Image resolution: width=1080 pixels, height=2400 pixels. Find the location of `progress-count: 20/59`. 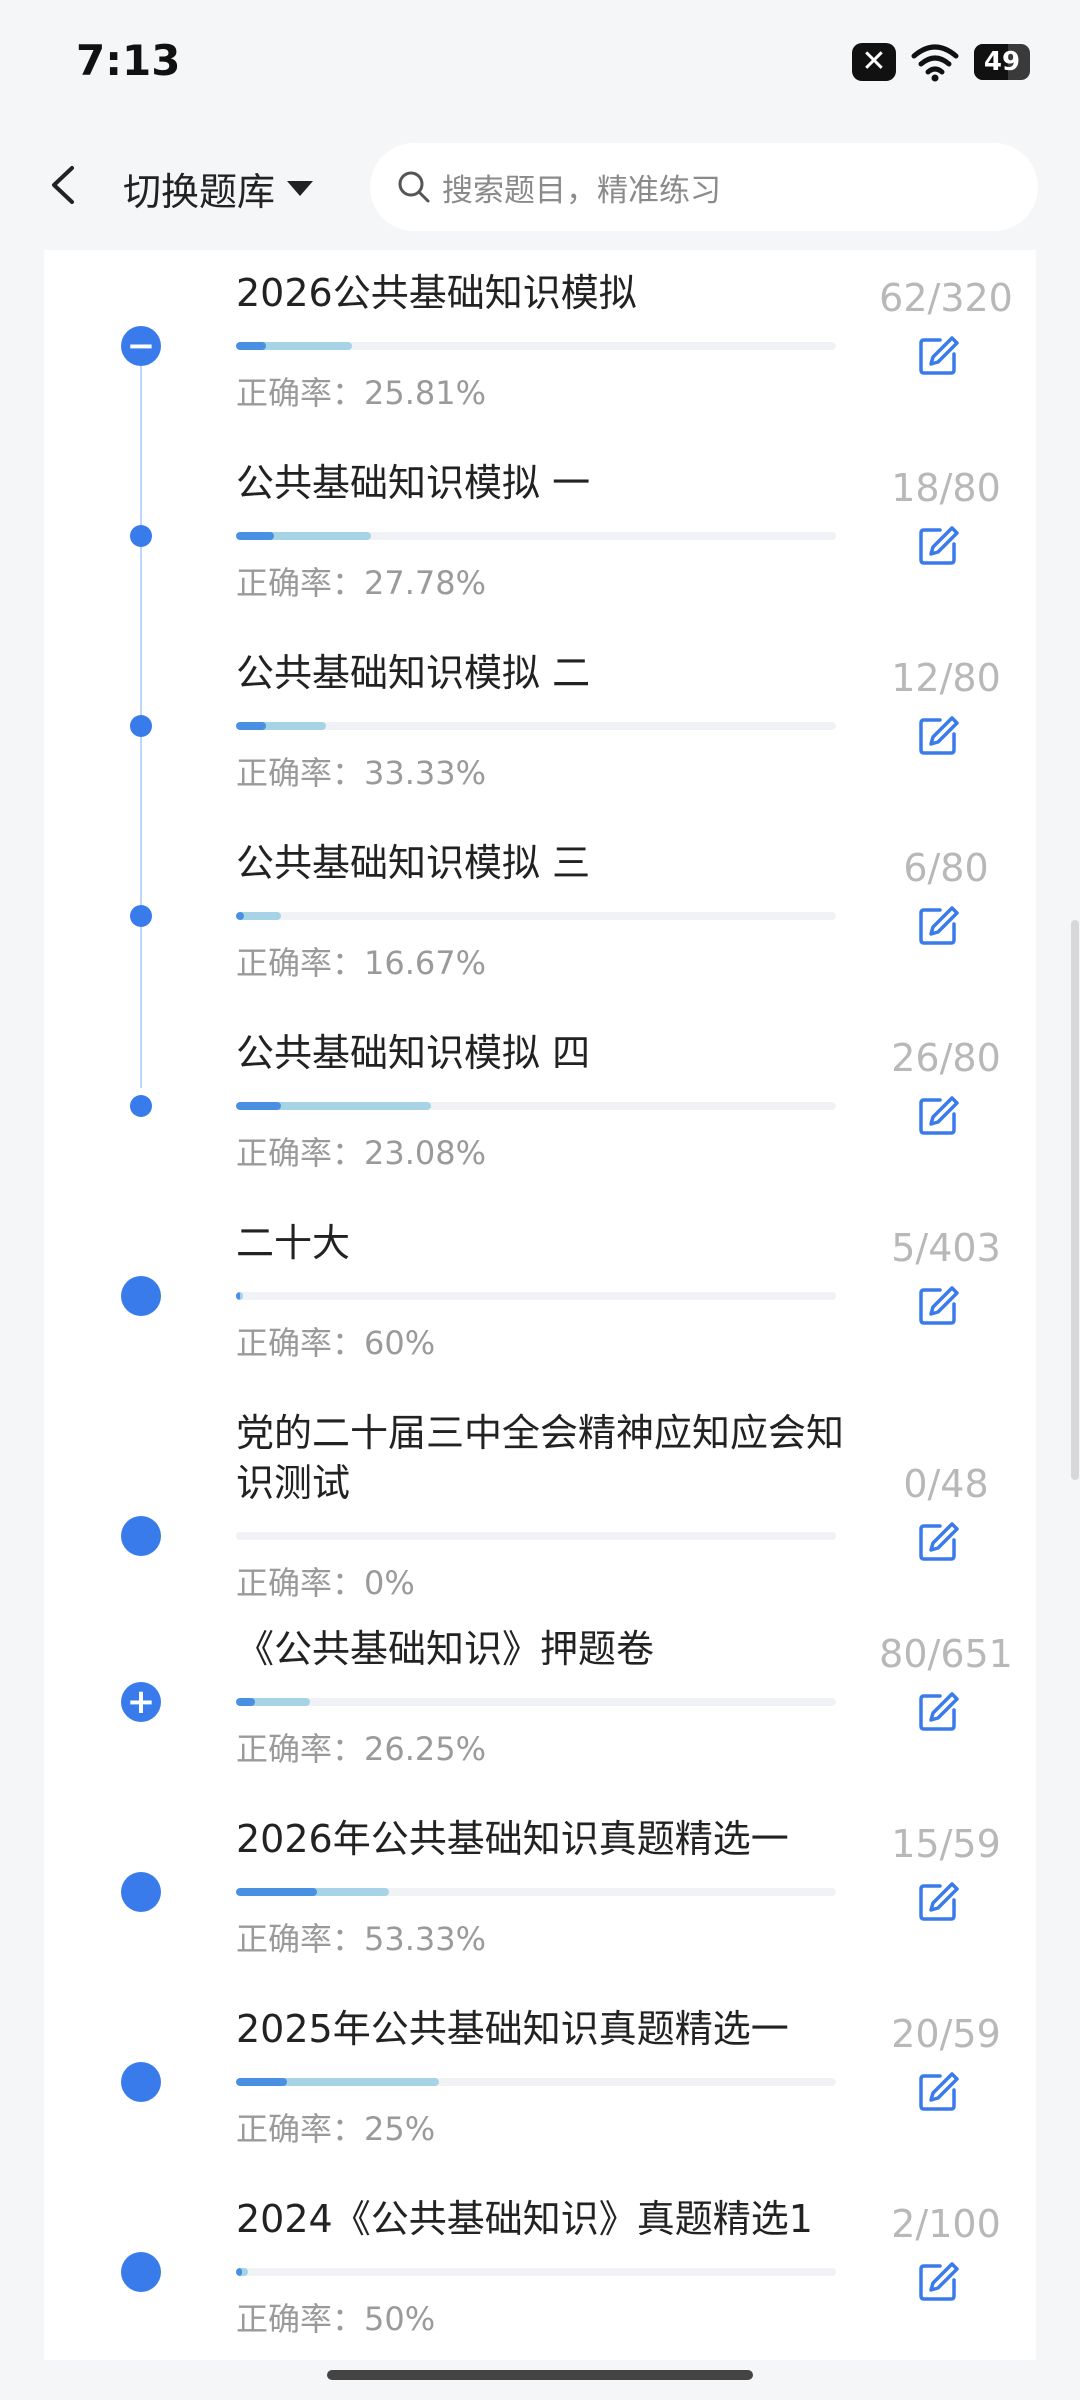

progress-count: 20/59 is located at coordinates (946, 2034).